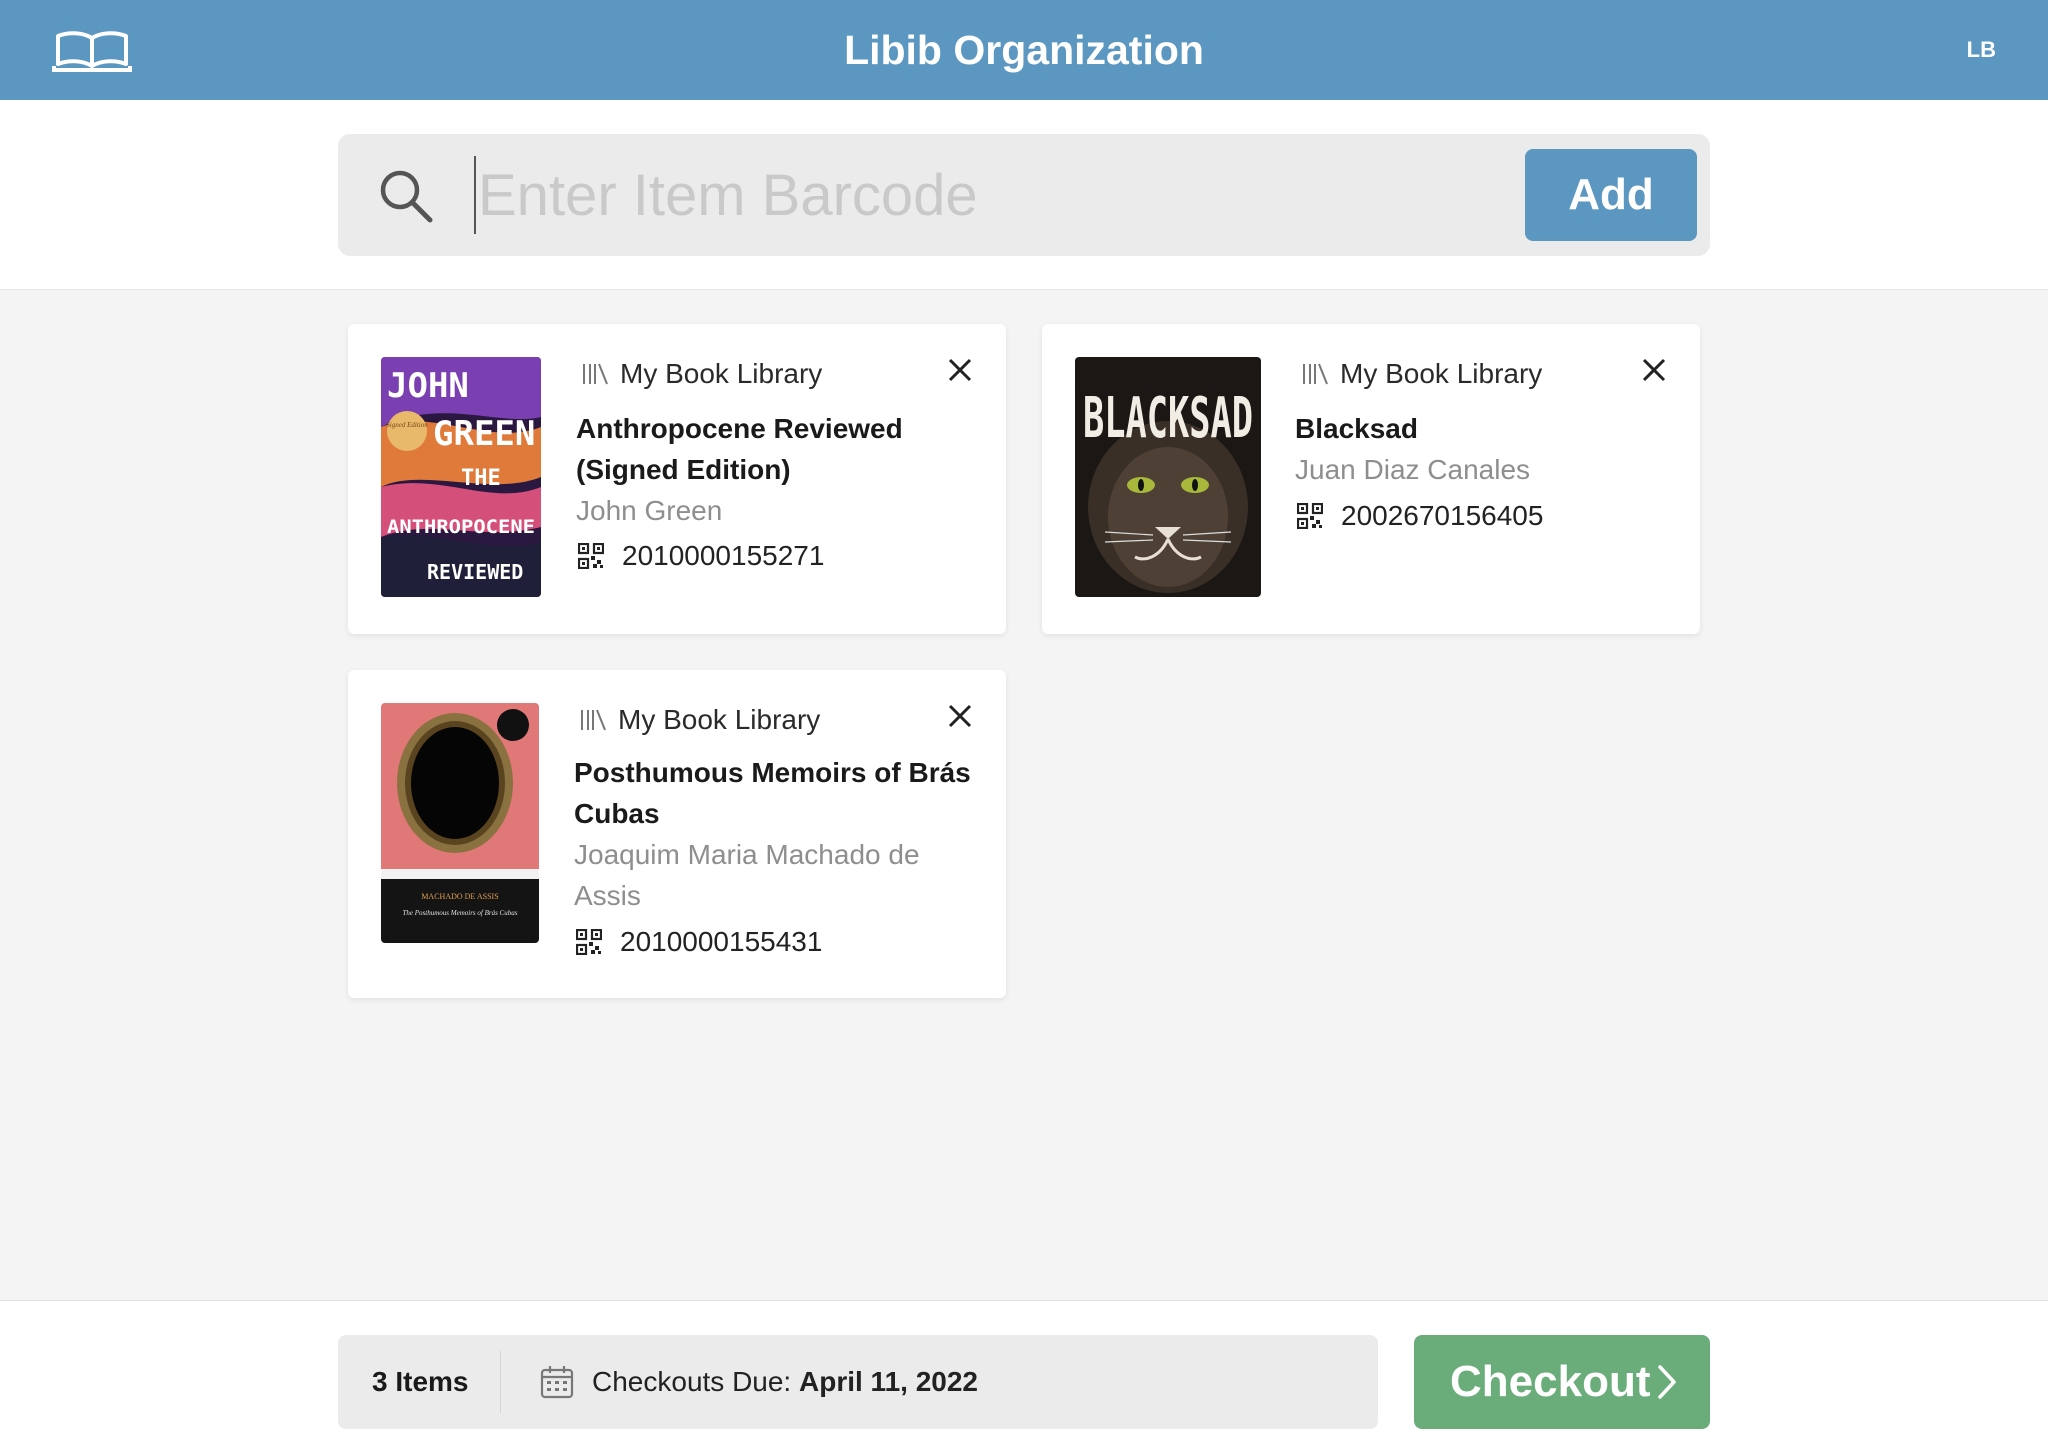 The image size is (2048, 1448). What do you see at coordinates (1667, 1382) in the screenshot?
I see `chevron-right-icon` at bounding box center [1667, 1382].